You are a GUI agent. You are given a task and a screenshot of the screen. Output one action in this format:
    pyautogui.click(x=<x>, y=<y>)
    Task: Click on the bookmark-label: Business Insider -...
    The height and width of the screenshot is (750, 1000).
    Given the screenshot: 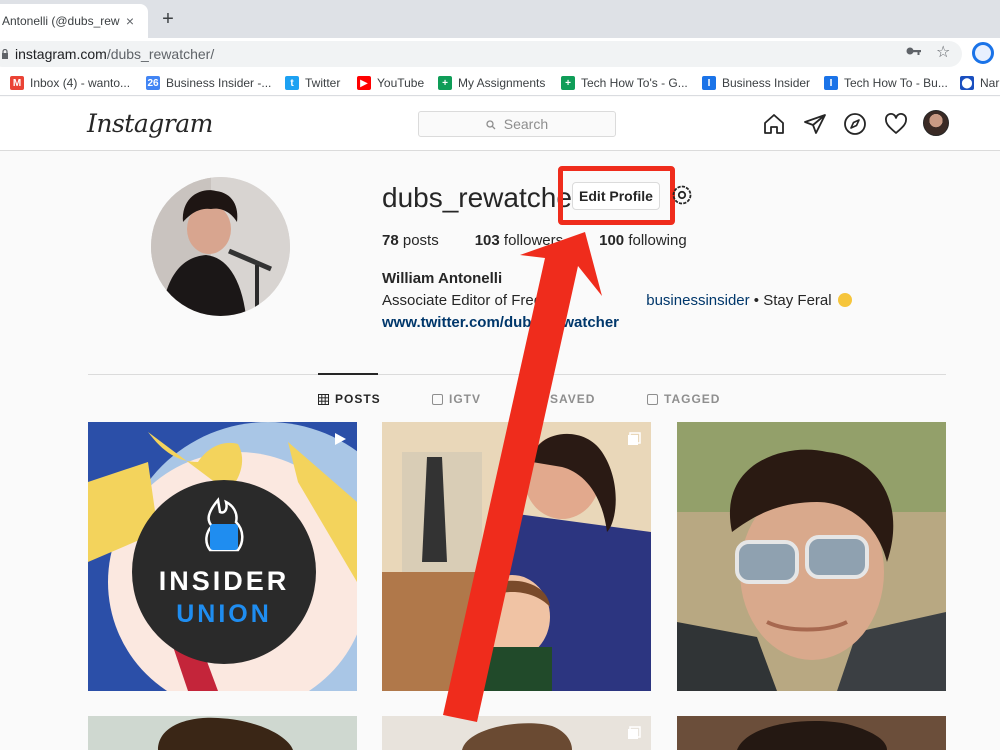 What is the action you would take?
    pyautogui.click(x=219, y=83)
    